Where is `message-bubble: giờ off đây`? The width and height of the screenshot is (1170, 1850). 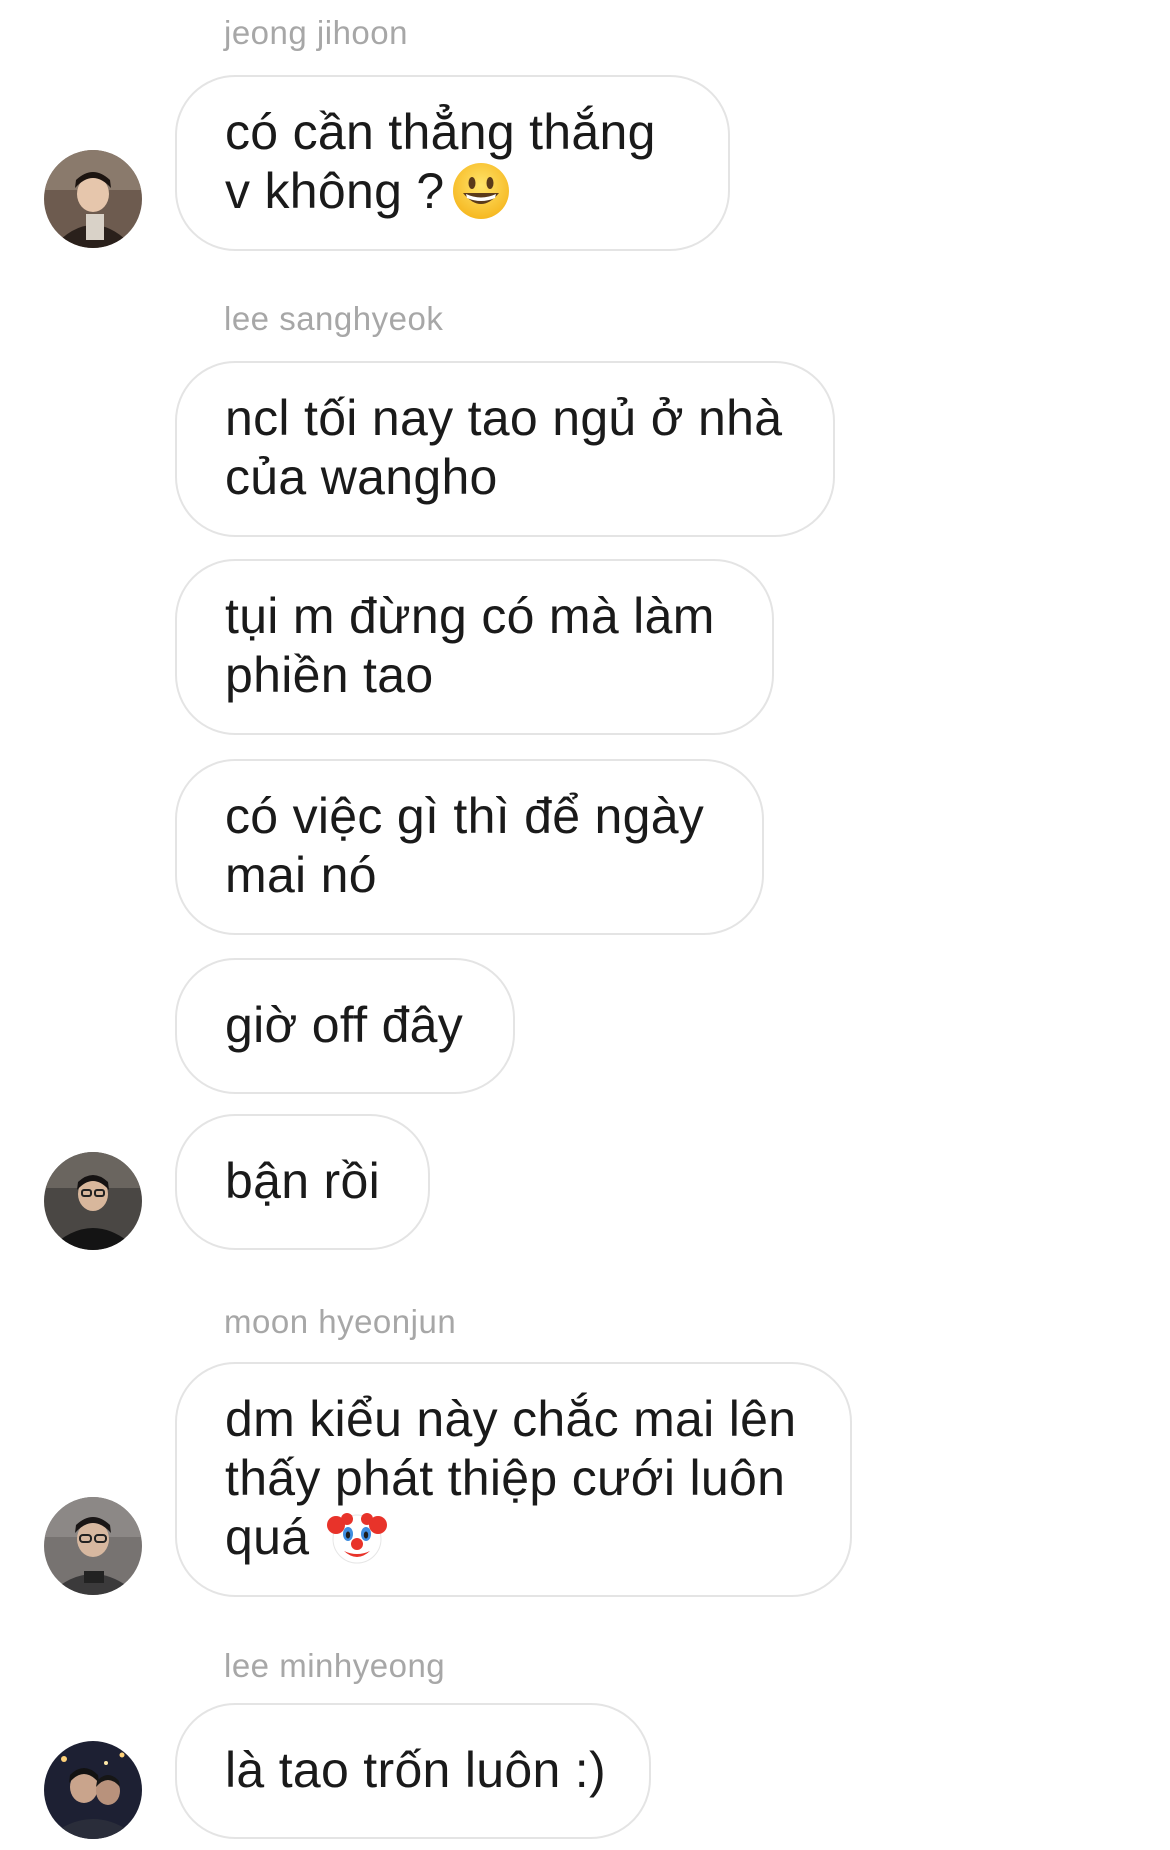
message-bubble: giờ off đây is located at coordinates (345, 1026).